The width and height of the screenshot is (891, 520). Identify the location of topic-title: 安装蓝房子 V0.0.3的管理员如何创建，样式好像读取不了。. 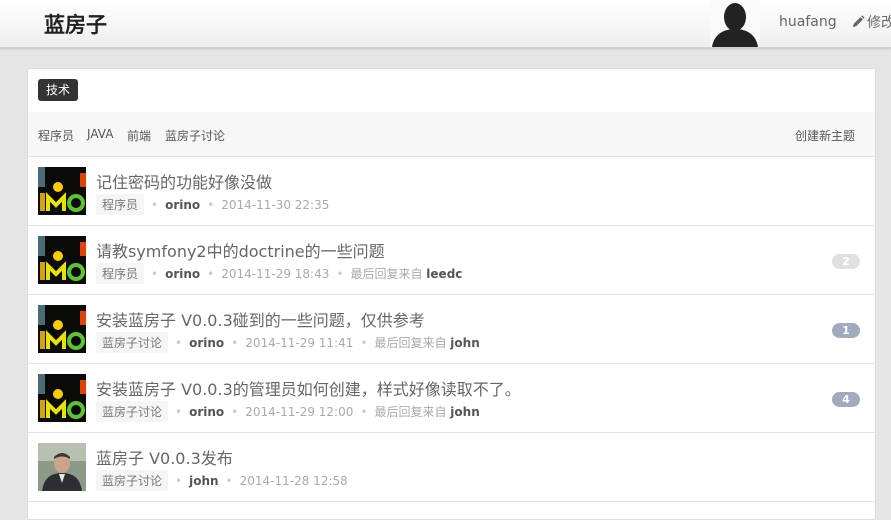
(308, 388).